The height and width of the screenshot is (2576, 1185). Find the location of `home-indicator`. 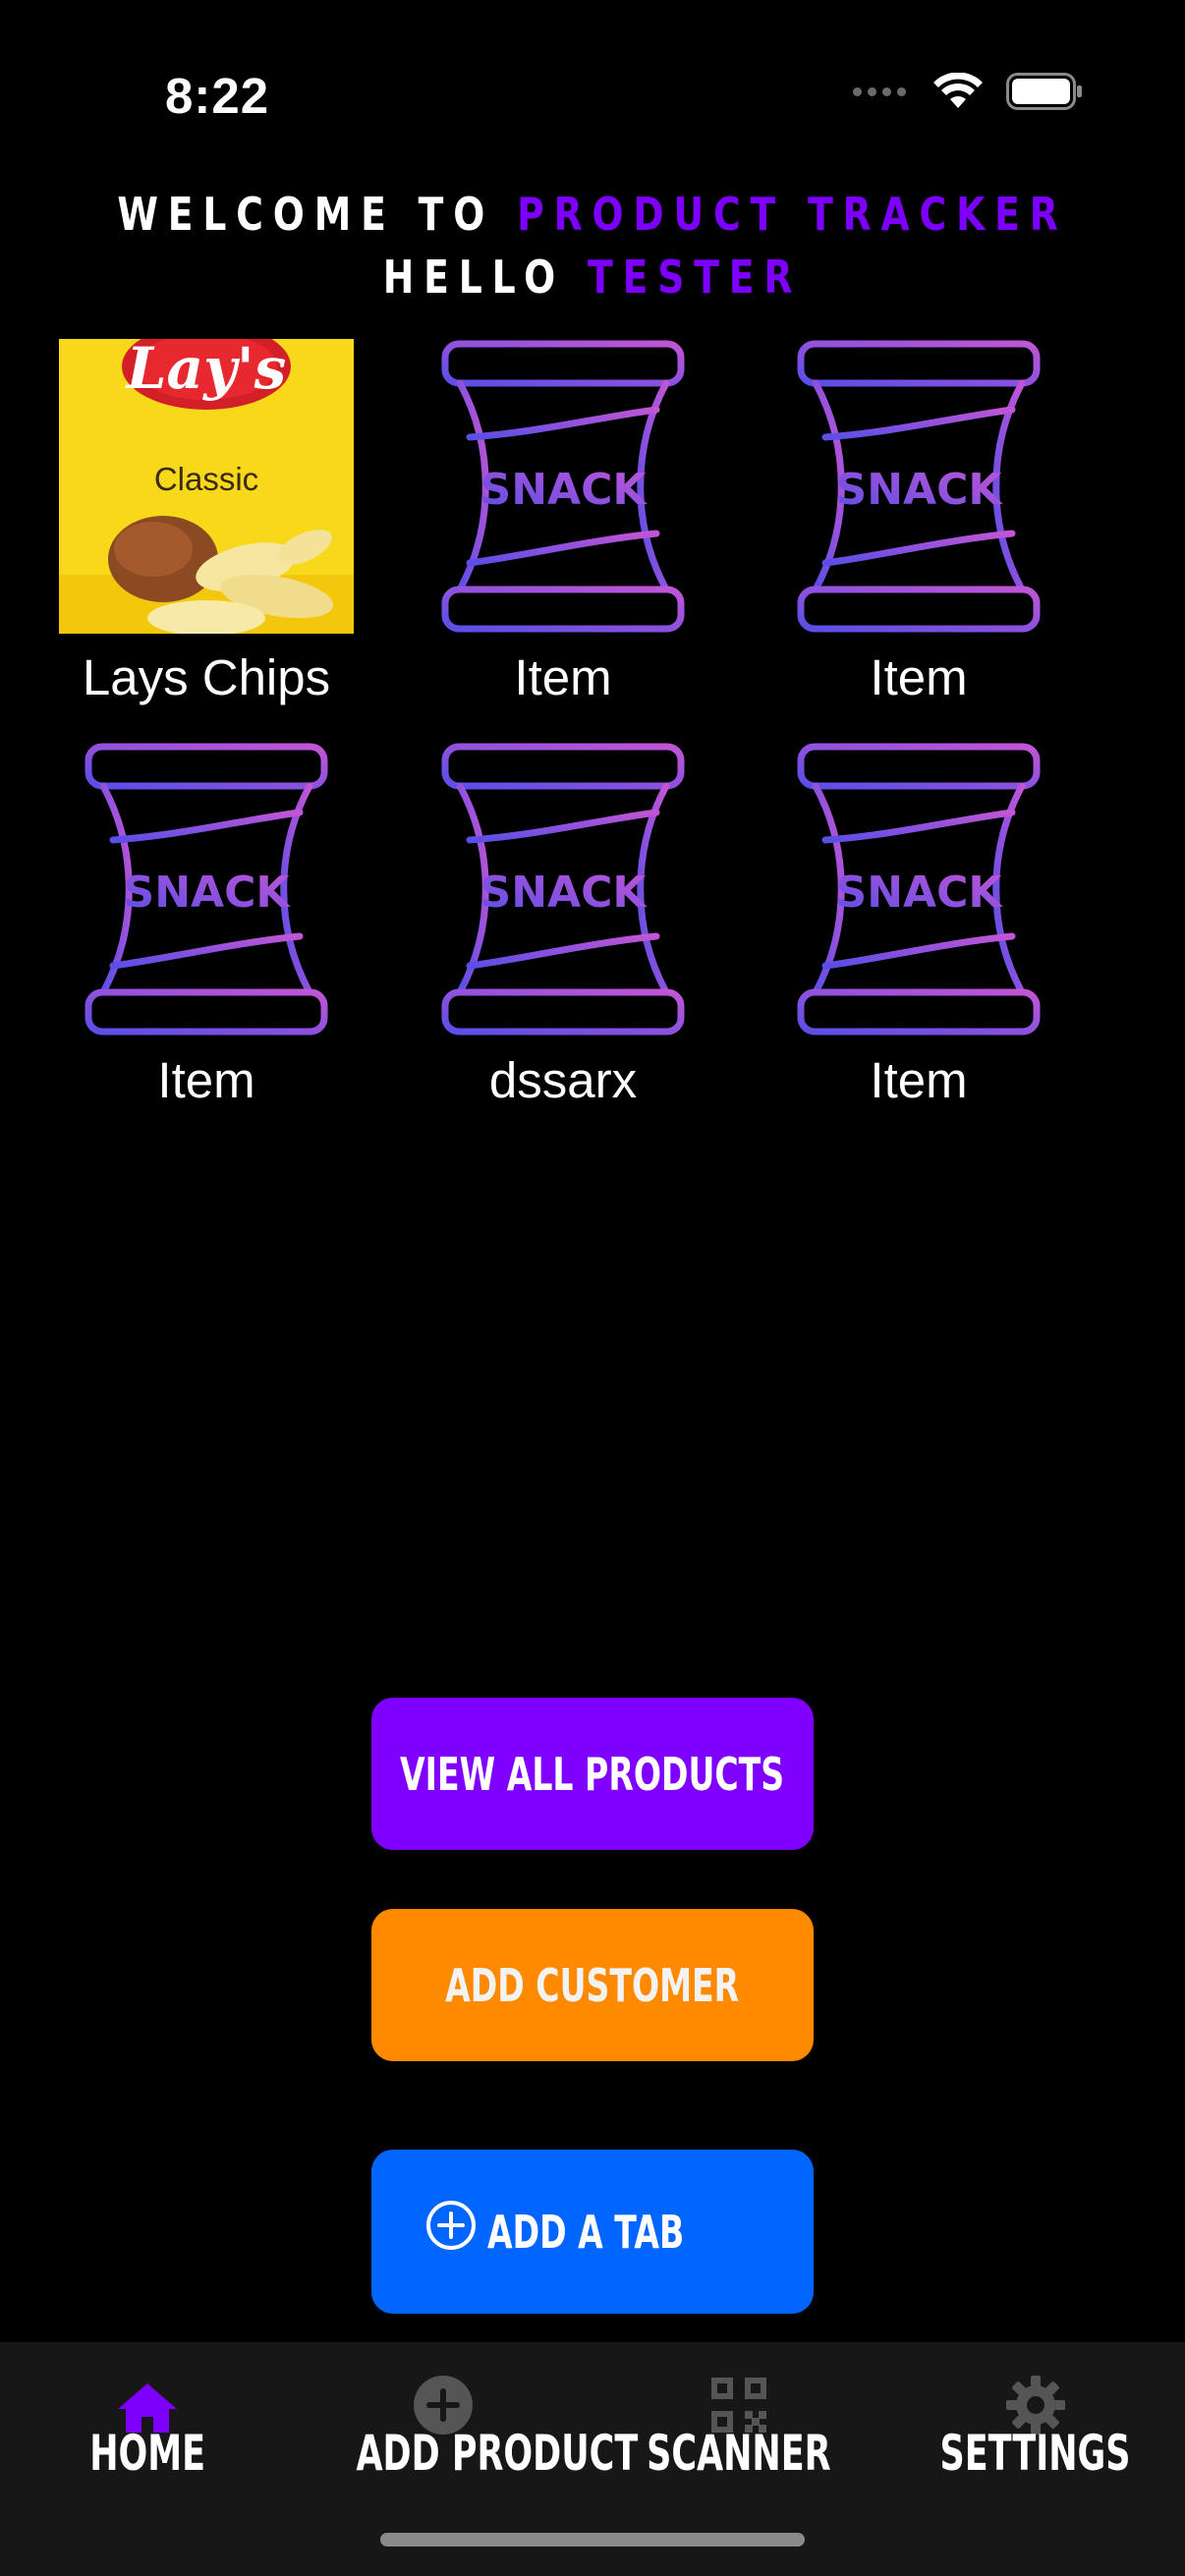

home-indicator is located at coordinates (592, 2540).